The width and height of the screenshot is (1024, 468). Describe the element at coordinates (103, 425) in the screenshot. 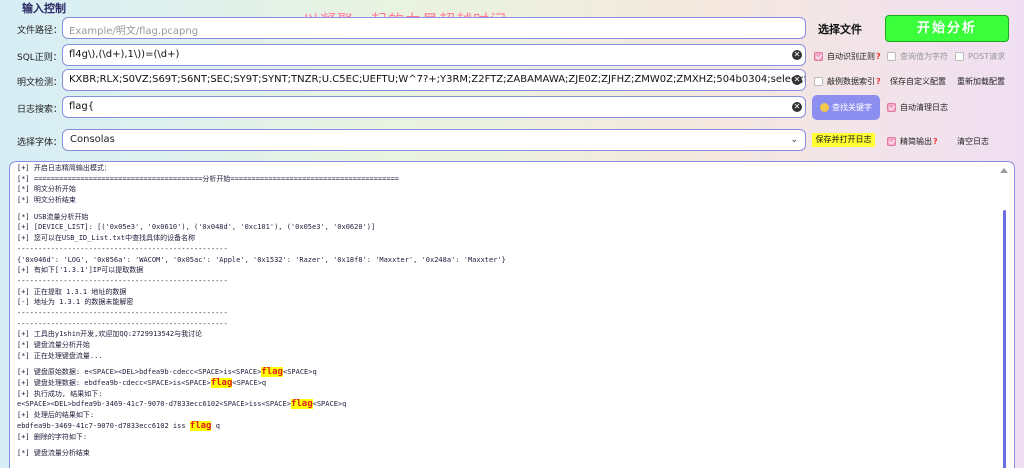

I see `log-line-text: ebdfea9b-3469-41c7-9070-d7833ecc6102 iss` at that location.